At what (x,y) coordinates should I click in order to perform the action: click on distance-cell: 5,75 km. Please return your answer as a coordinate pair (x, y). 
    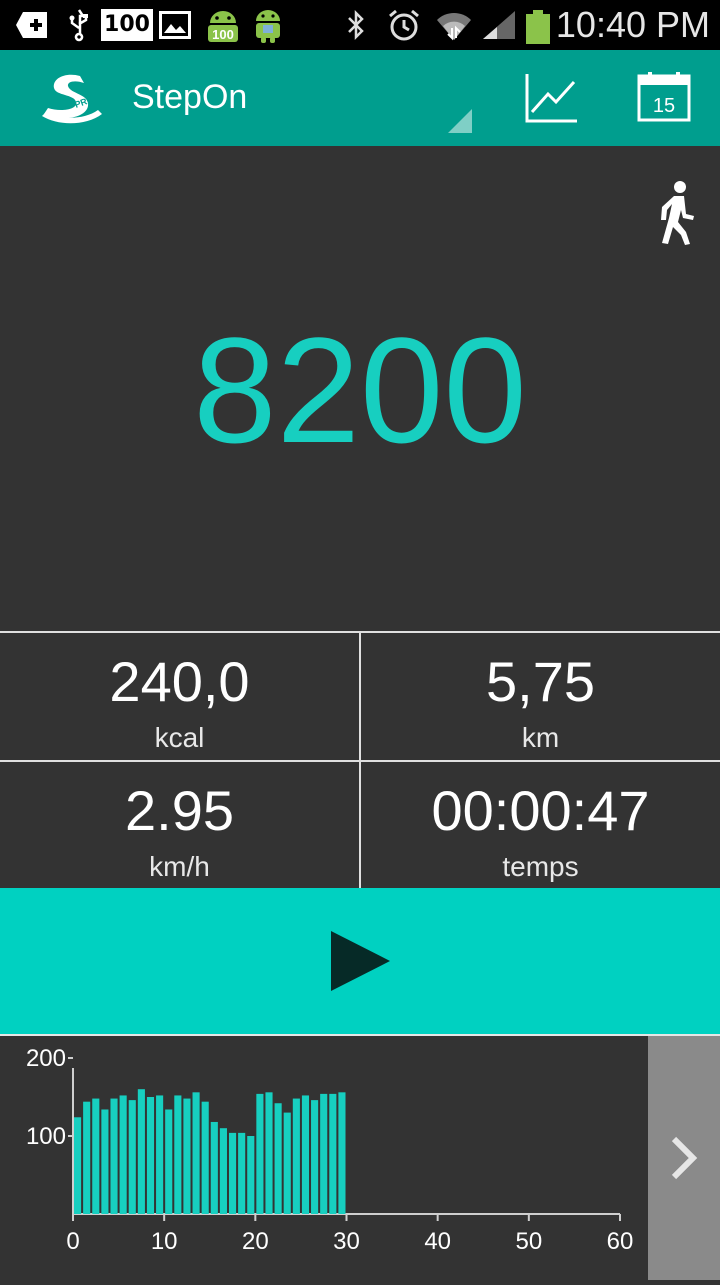
    Looking at the image, I should click on (540, 696).